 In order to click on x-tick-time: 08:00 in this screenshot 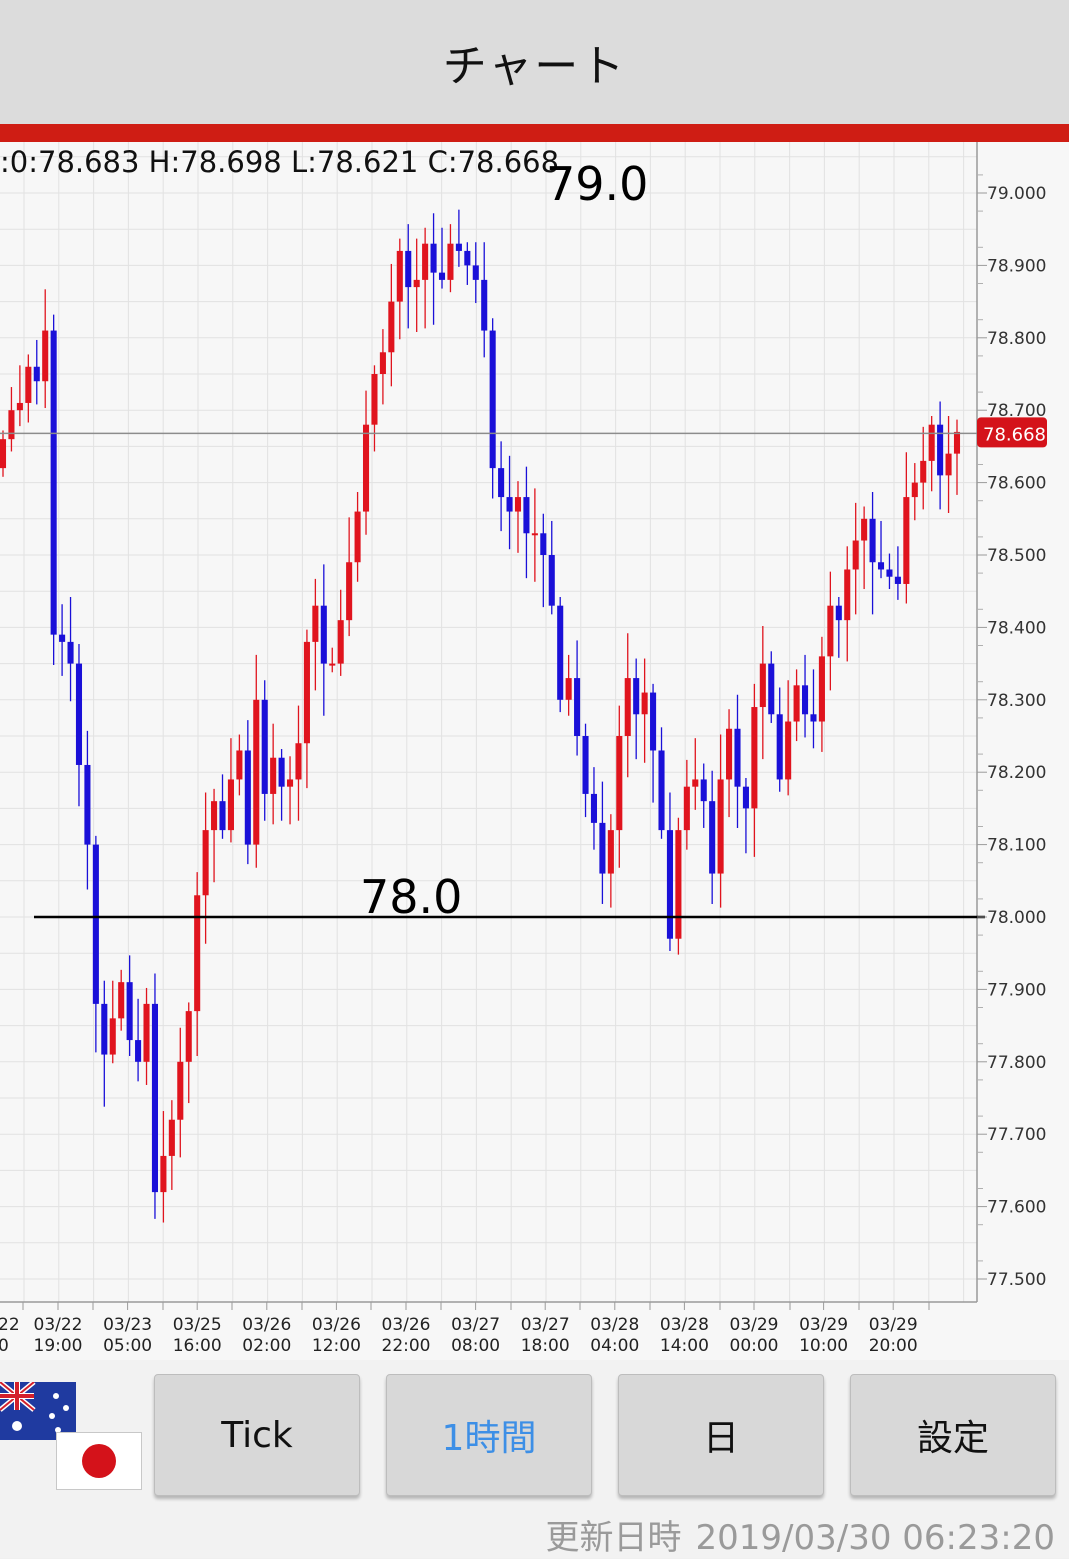, I will do `click(475, 1346)`.